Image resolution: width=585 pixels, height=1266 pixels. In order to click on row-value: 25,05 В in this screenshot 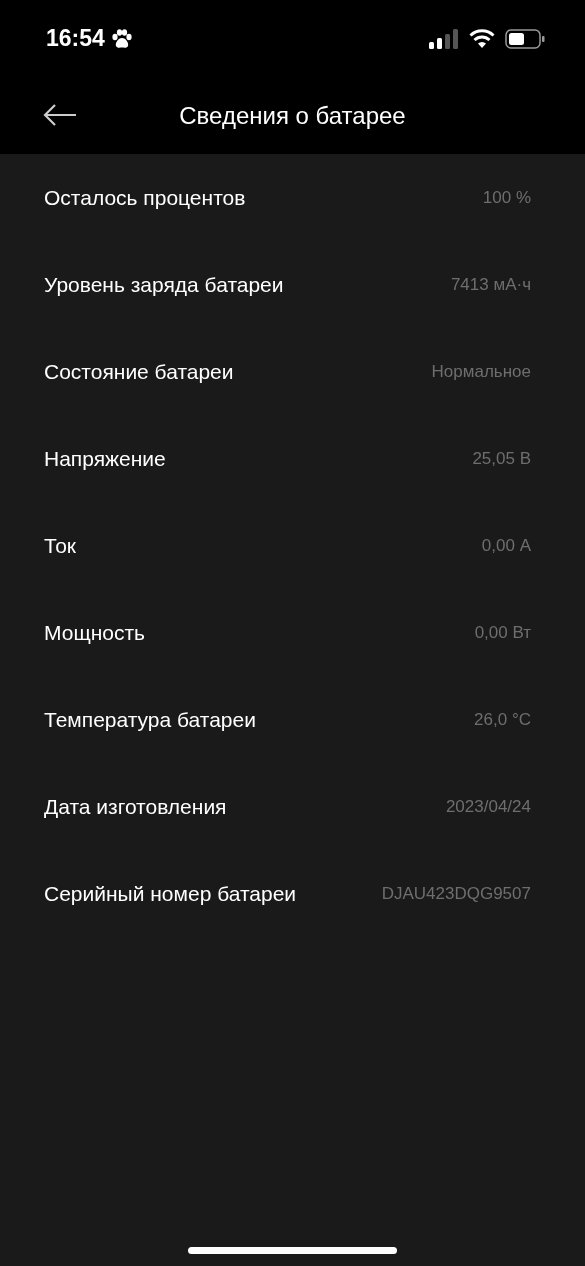, I will do `click(501, 458)`.